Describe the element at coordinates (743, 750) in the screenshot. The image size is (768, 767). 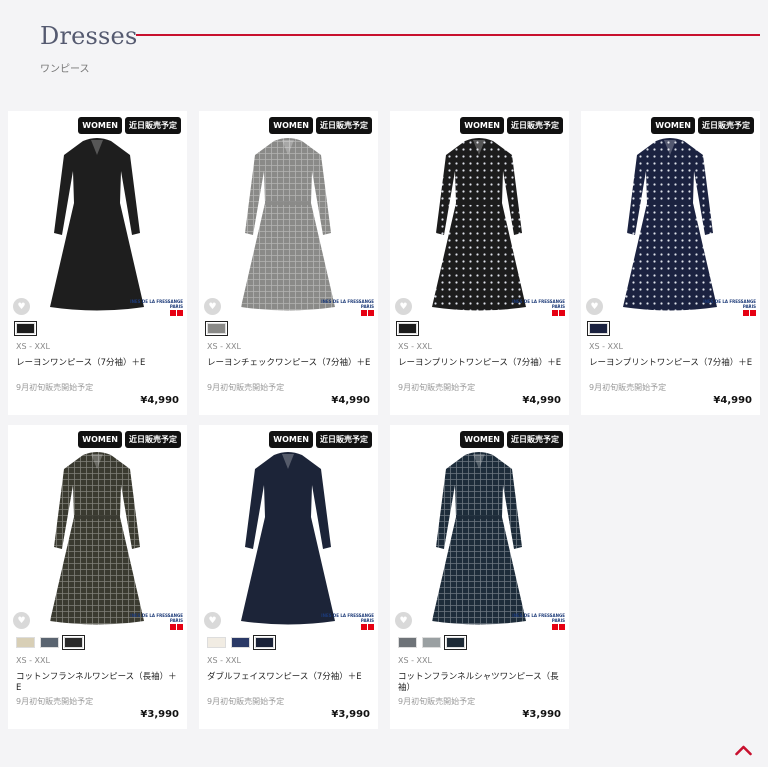
I see `scroll-to-top-icon` at that location.